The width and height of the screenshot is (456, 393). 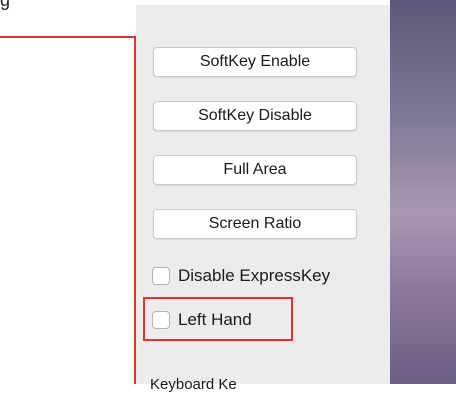 What do you see at coordinates (255, 170) in the screenshot?
I see `full-area-button: Full Area` at bounding box center [255, 170].